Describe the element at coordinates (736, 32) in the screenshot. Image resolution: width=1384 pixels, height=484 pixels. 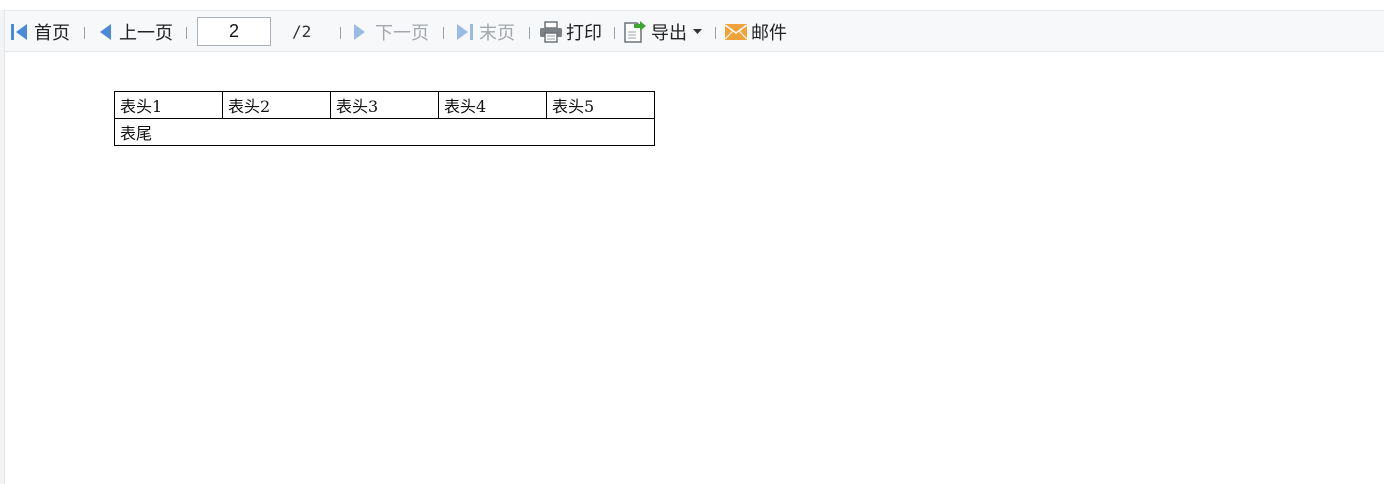
I see `envelope-icon` at that location.